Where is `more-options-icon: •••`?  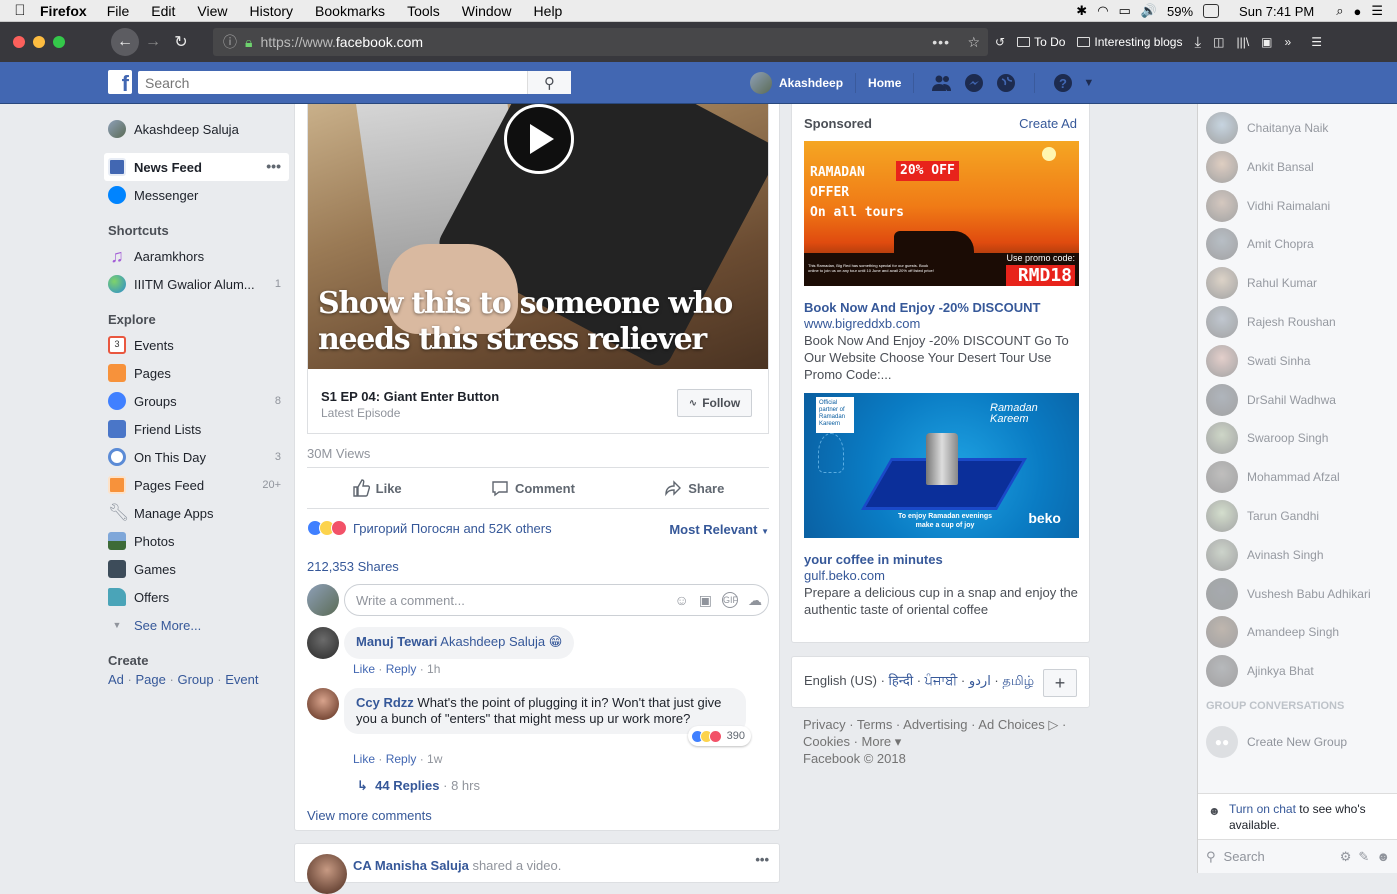 more-options-icon: ••• is located at coordinates (273, 166).